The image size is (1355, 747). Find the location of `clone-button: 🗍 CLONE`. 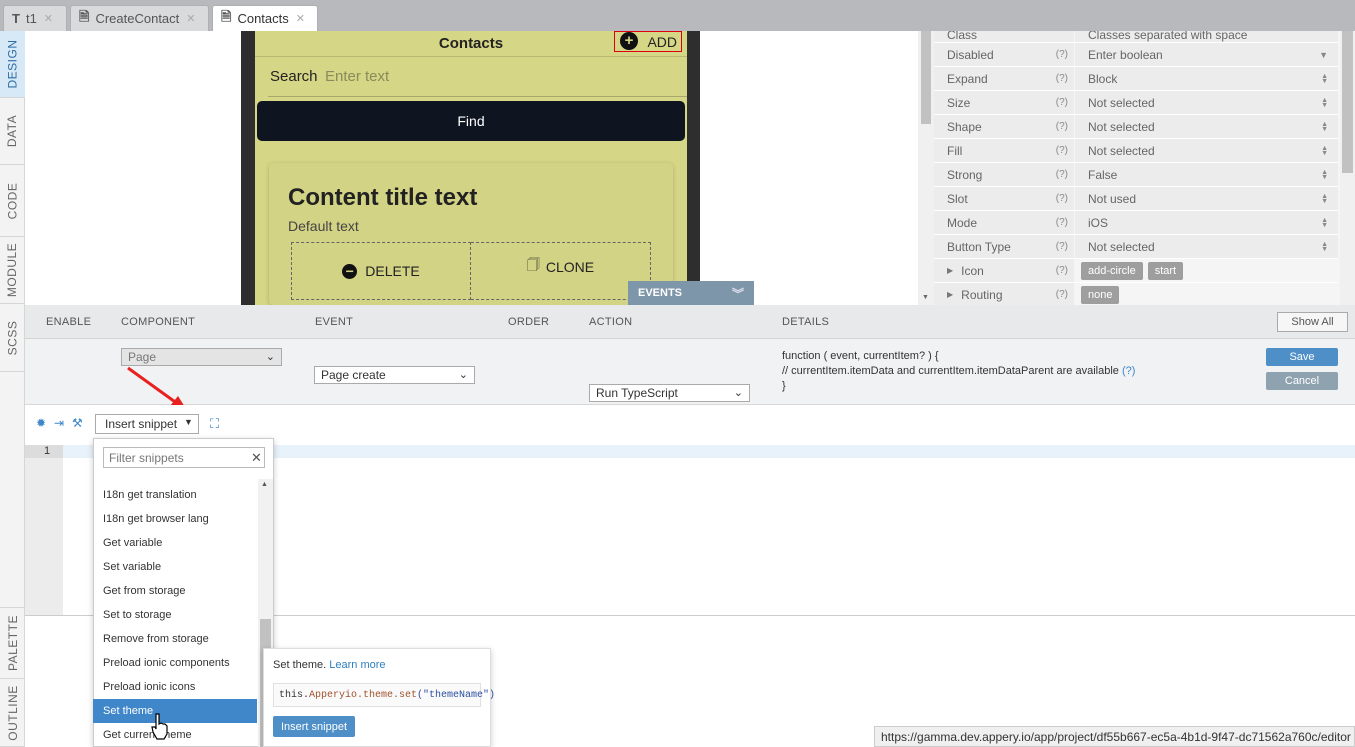

clone-button: 🗍 CLONE is located at coordinates (561, 271).